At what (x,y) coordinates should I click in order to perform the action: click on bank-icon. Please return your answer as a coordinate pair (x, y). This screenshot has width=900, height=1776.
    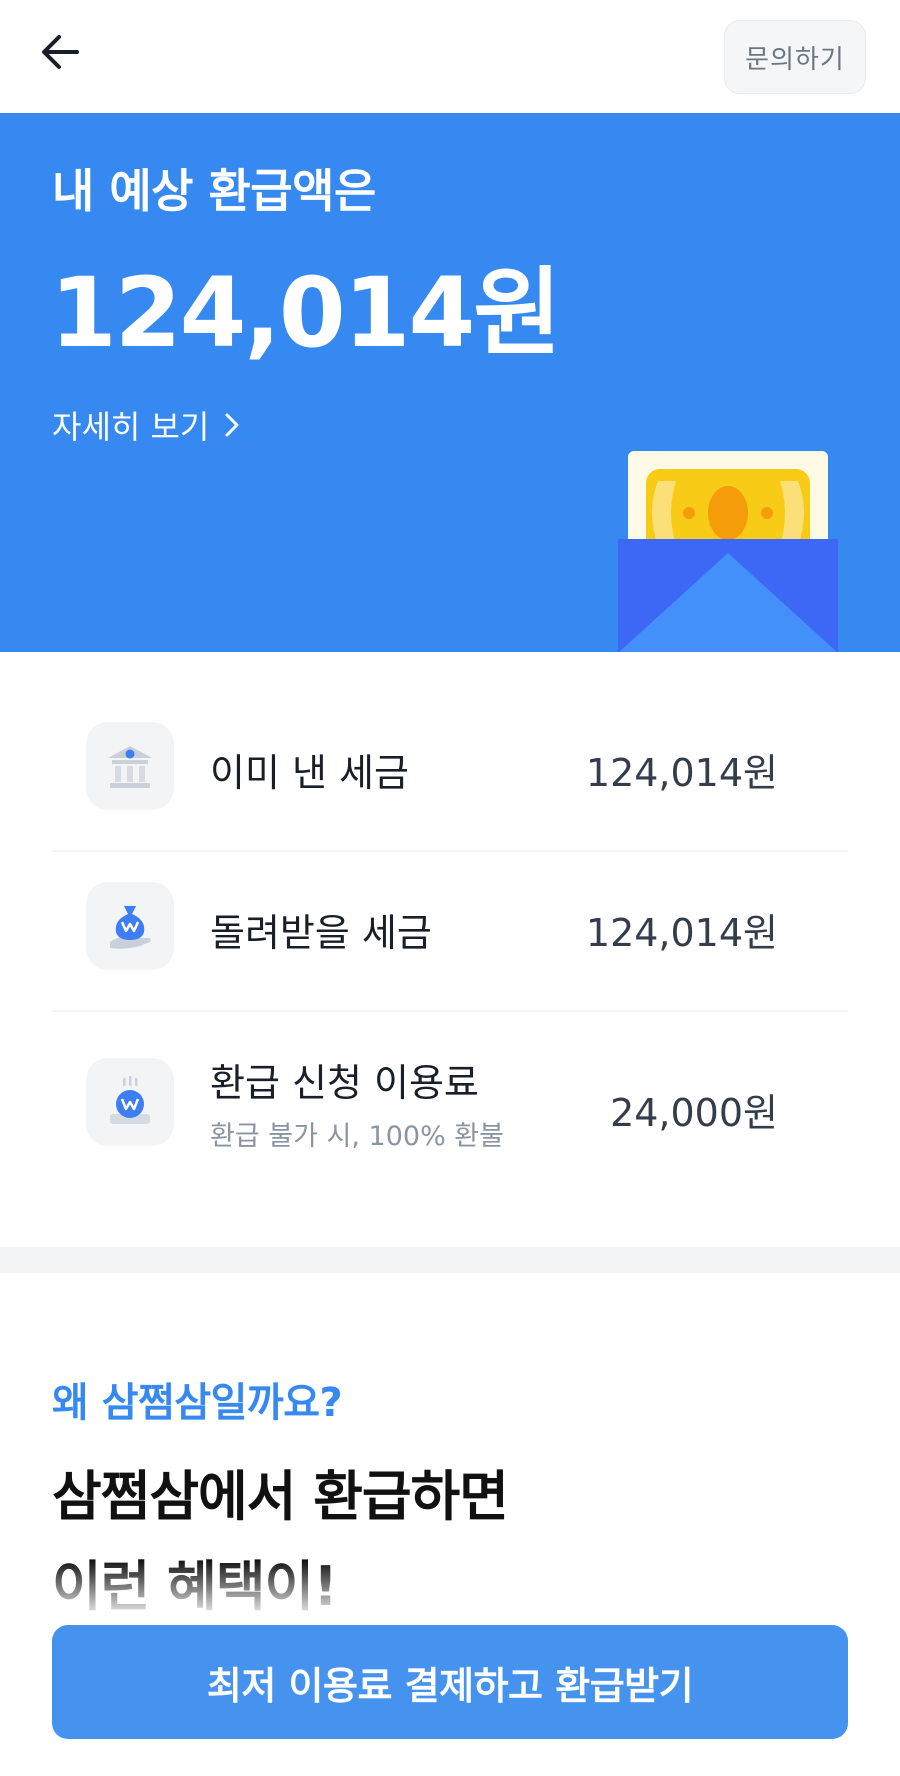
    Looking at the image, I should click on (130, 766).